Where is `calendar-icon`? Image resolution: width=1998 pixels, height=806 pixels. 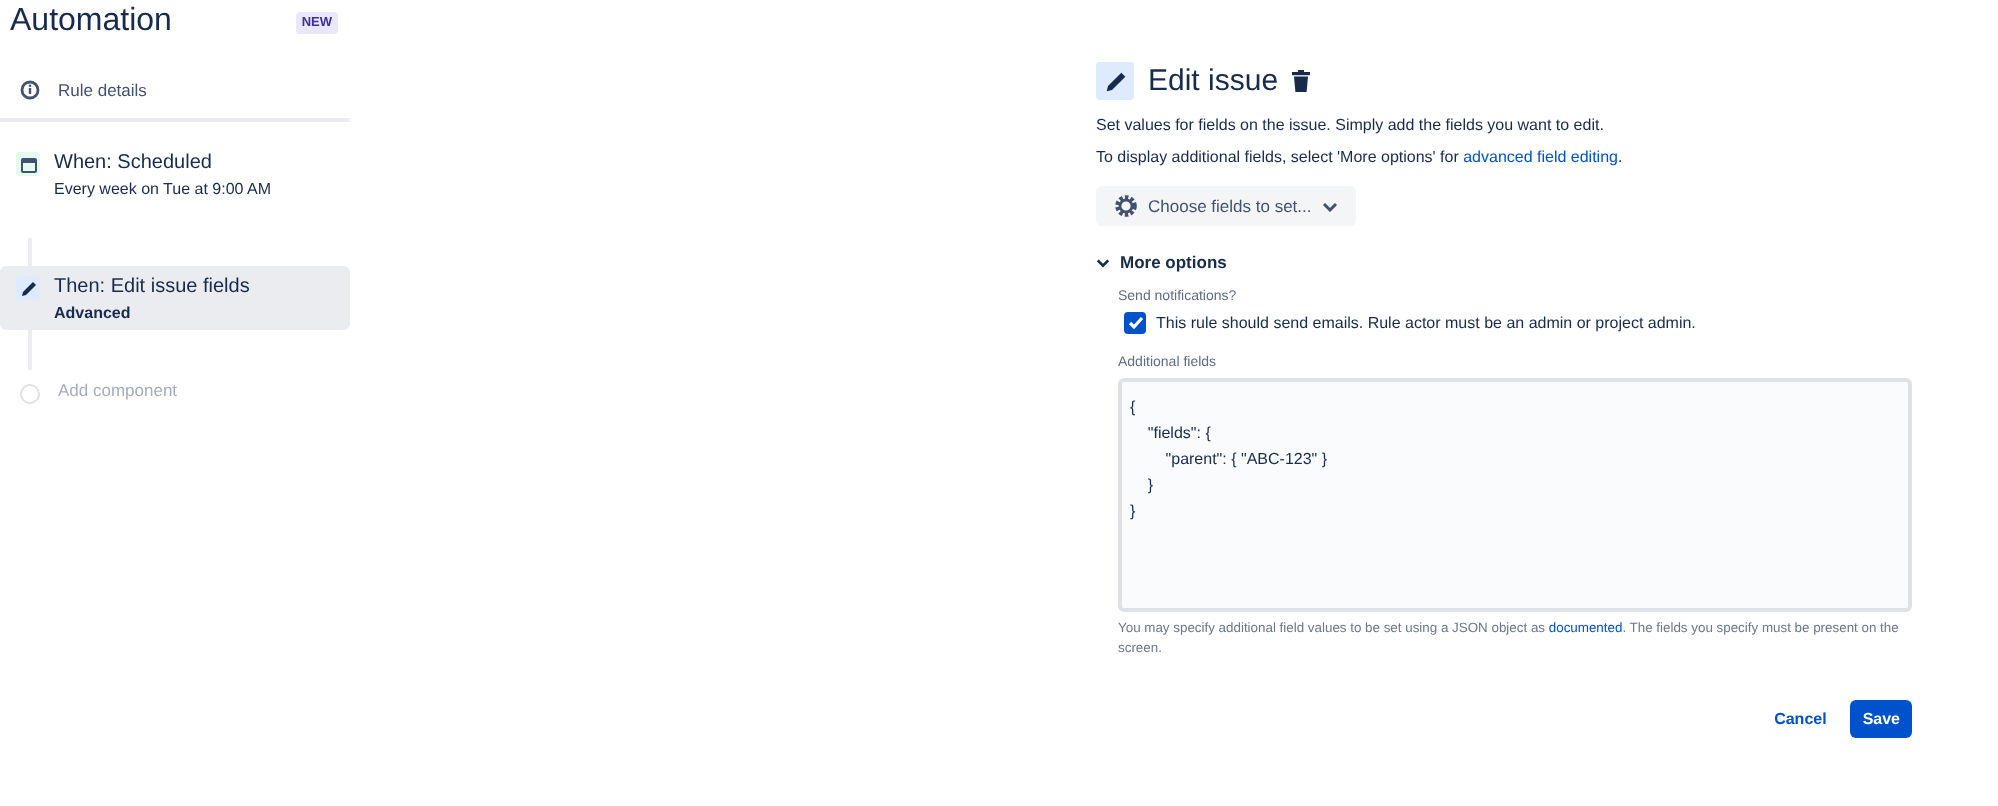 calendar-icon is located at coordinates (28, 164).